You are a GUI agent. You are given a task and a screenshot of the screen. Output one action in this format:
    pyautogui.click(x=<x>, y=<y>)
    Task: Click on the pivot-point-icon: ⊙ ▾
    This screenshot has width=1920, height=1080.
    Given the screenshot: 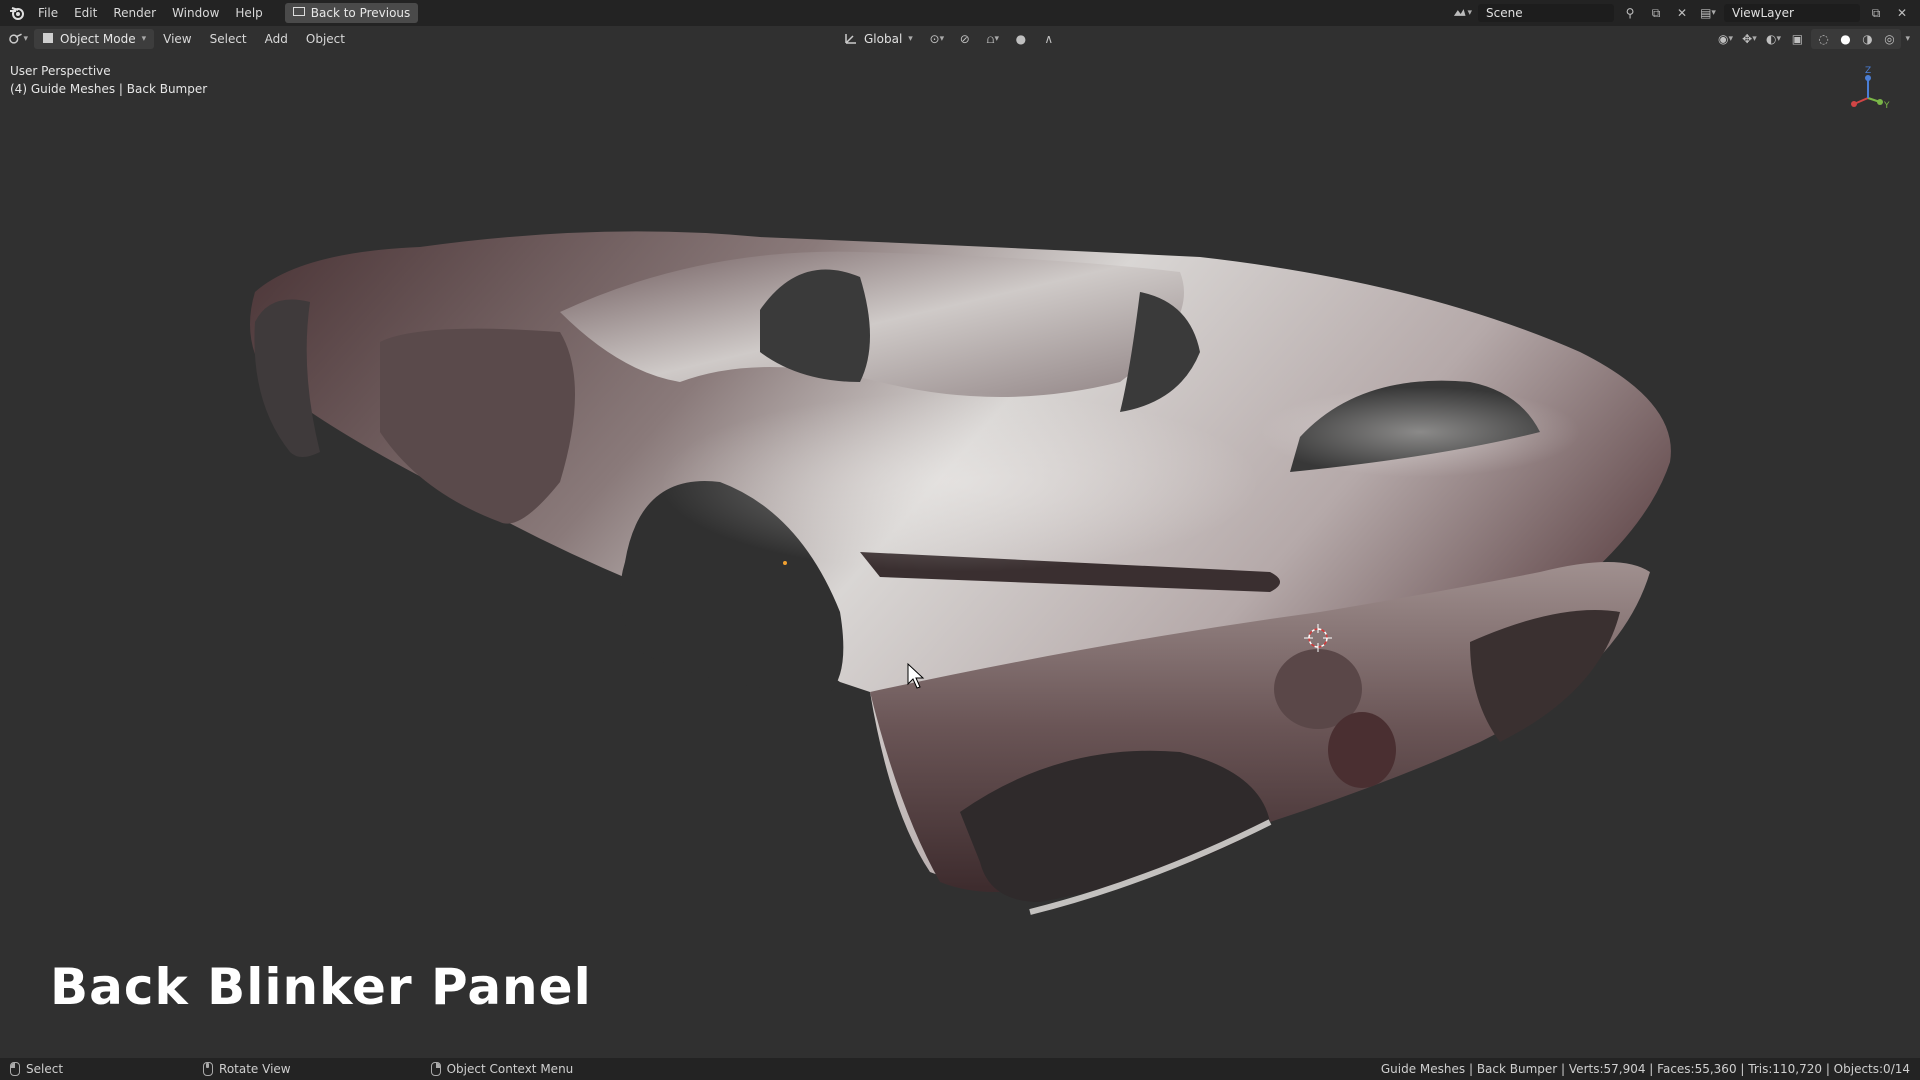 What is the action you would take?
    pyautogui.click(x=937, y=39)
    